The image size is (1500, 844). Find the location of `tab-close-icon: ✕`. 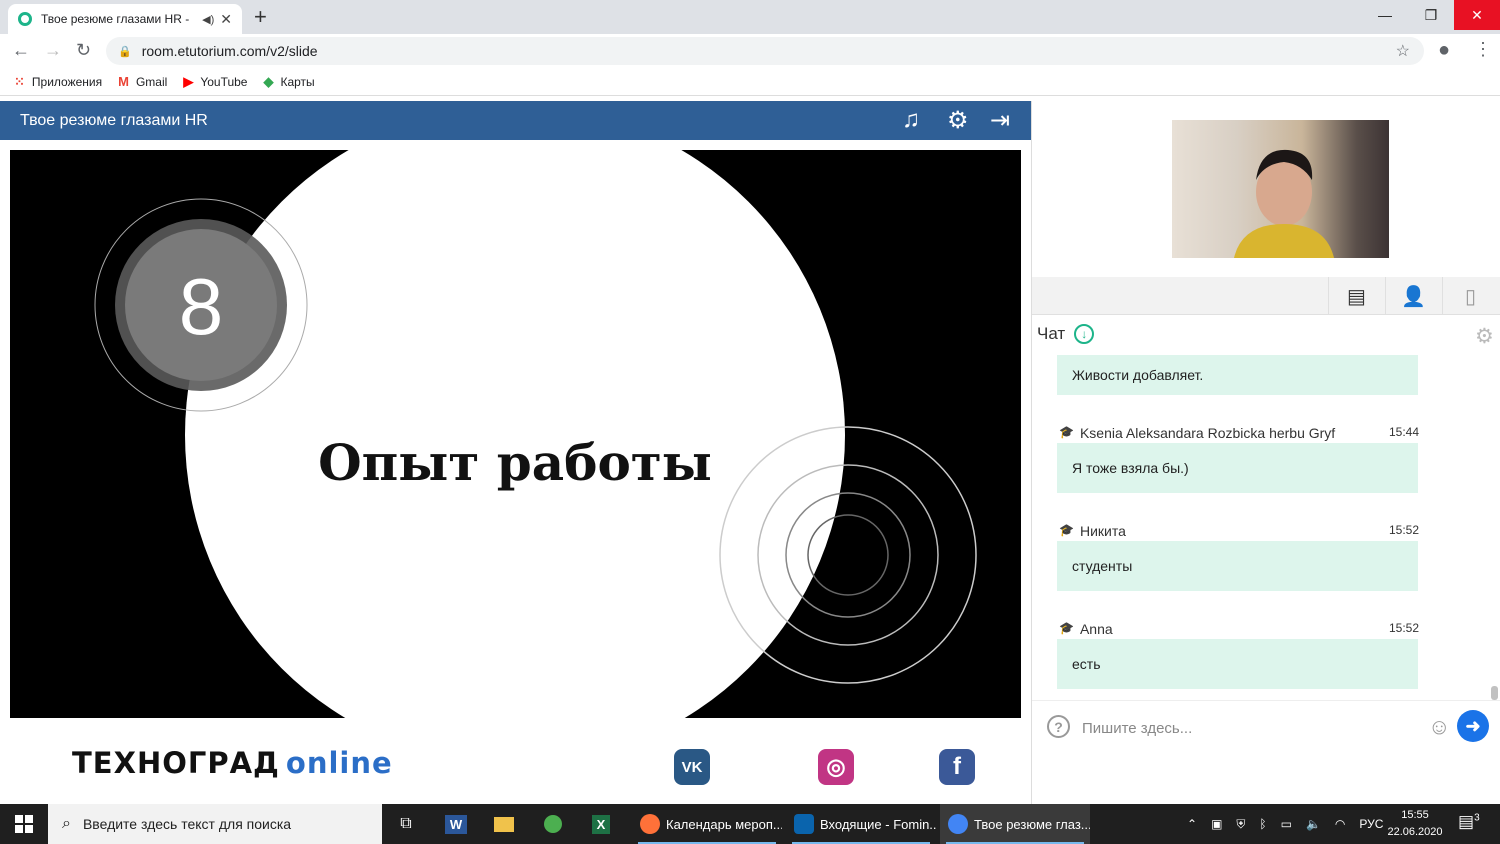

tab-close-icon: ✕ is located at coordinates (226, 19).